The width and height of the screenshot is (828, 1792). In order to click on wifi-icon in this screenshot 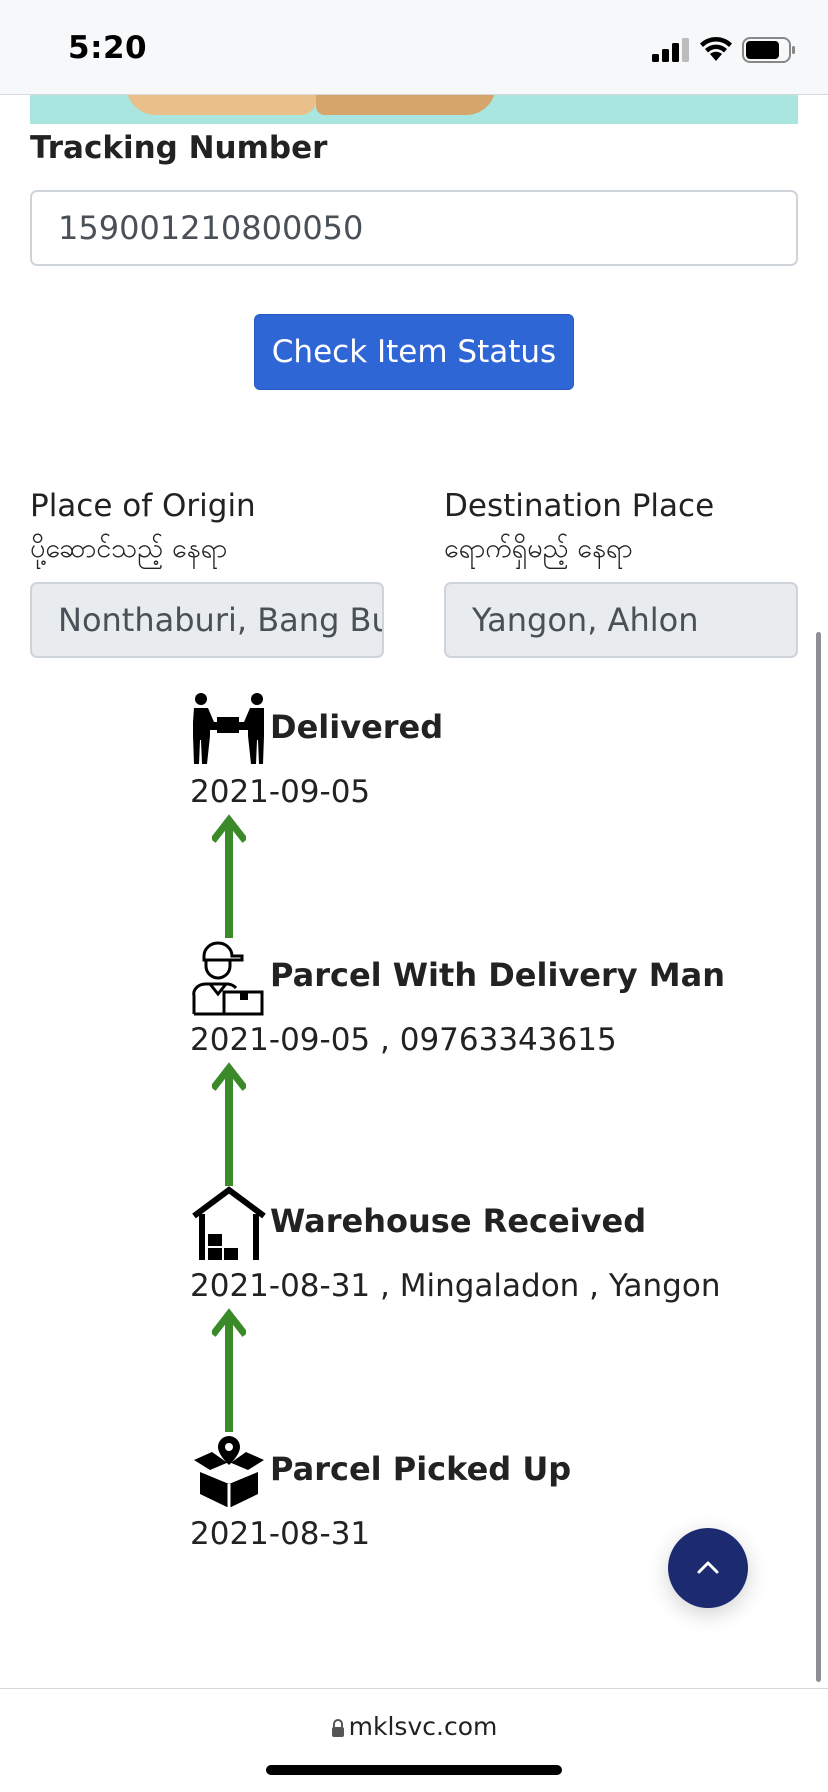, I will do `click(716, 49)`.